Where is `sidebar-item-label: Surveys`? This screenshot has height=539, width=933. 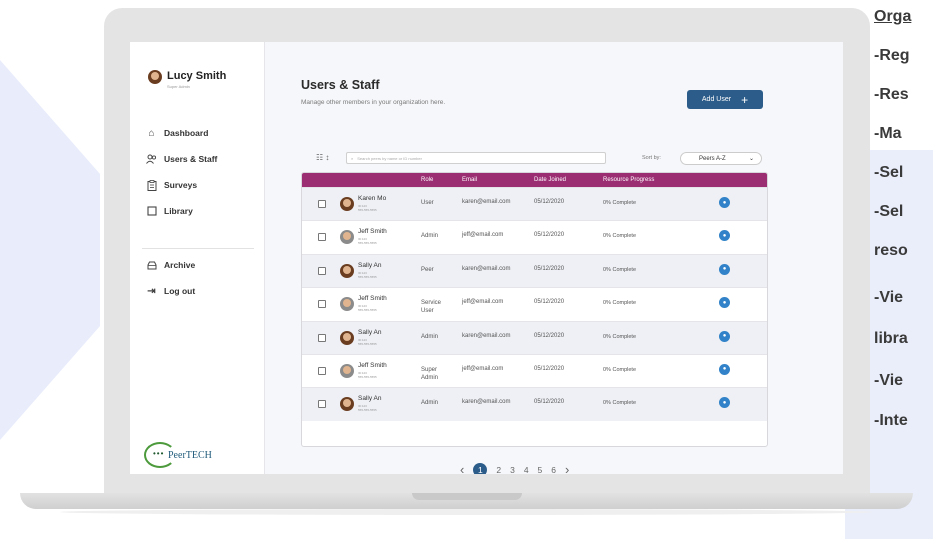 sidebar-item-label: Surveys is located at coordinates (181, 185).